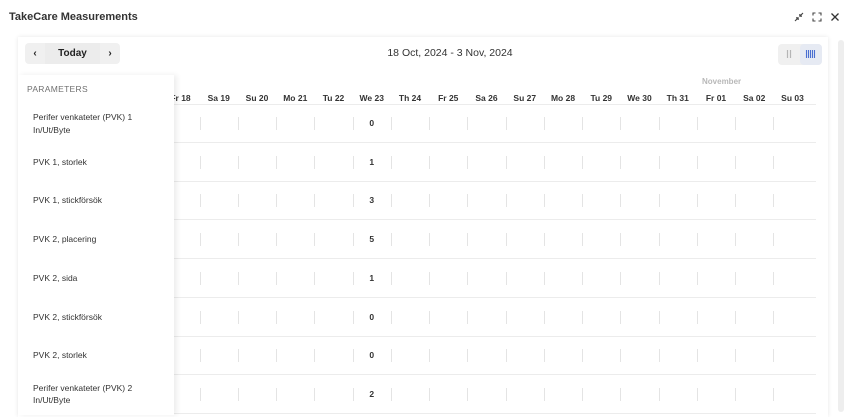  I want to click on parameter-item: Perifer venkateter (PVK) 2 In/Ut/Byte, so click(98, 394).